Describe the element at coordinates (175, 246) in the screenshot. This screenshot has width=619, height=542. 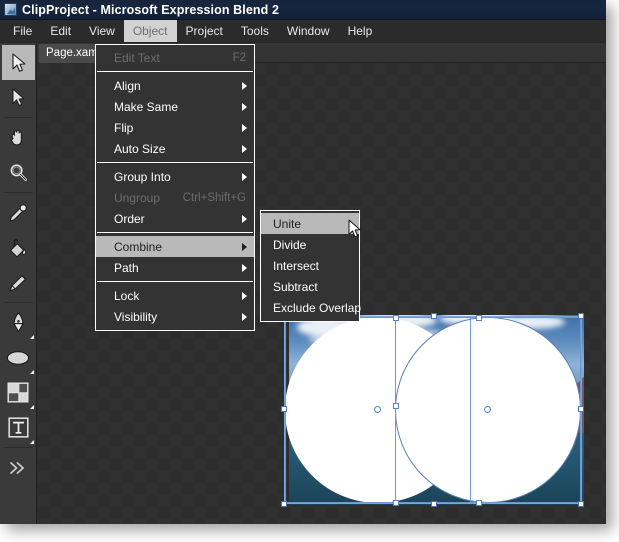
I see `menu-item-combine: Combine` at that location.